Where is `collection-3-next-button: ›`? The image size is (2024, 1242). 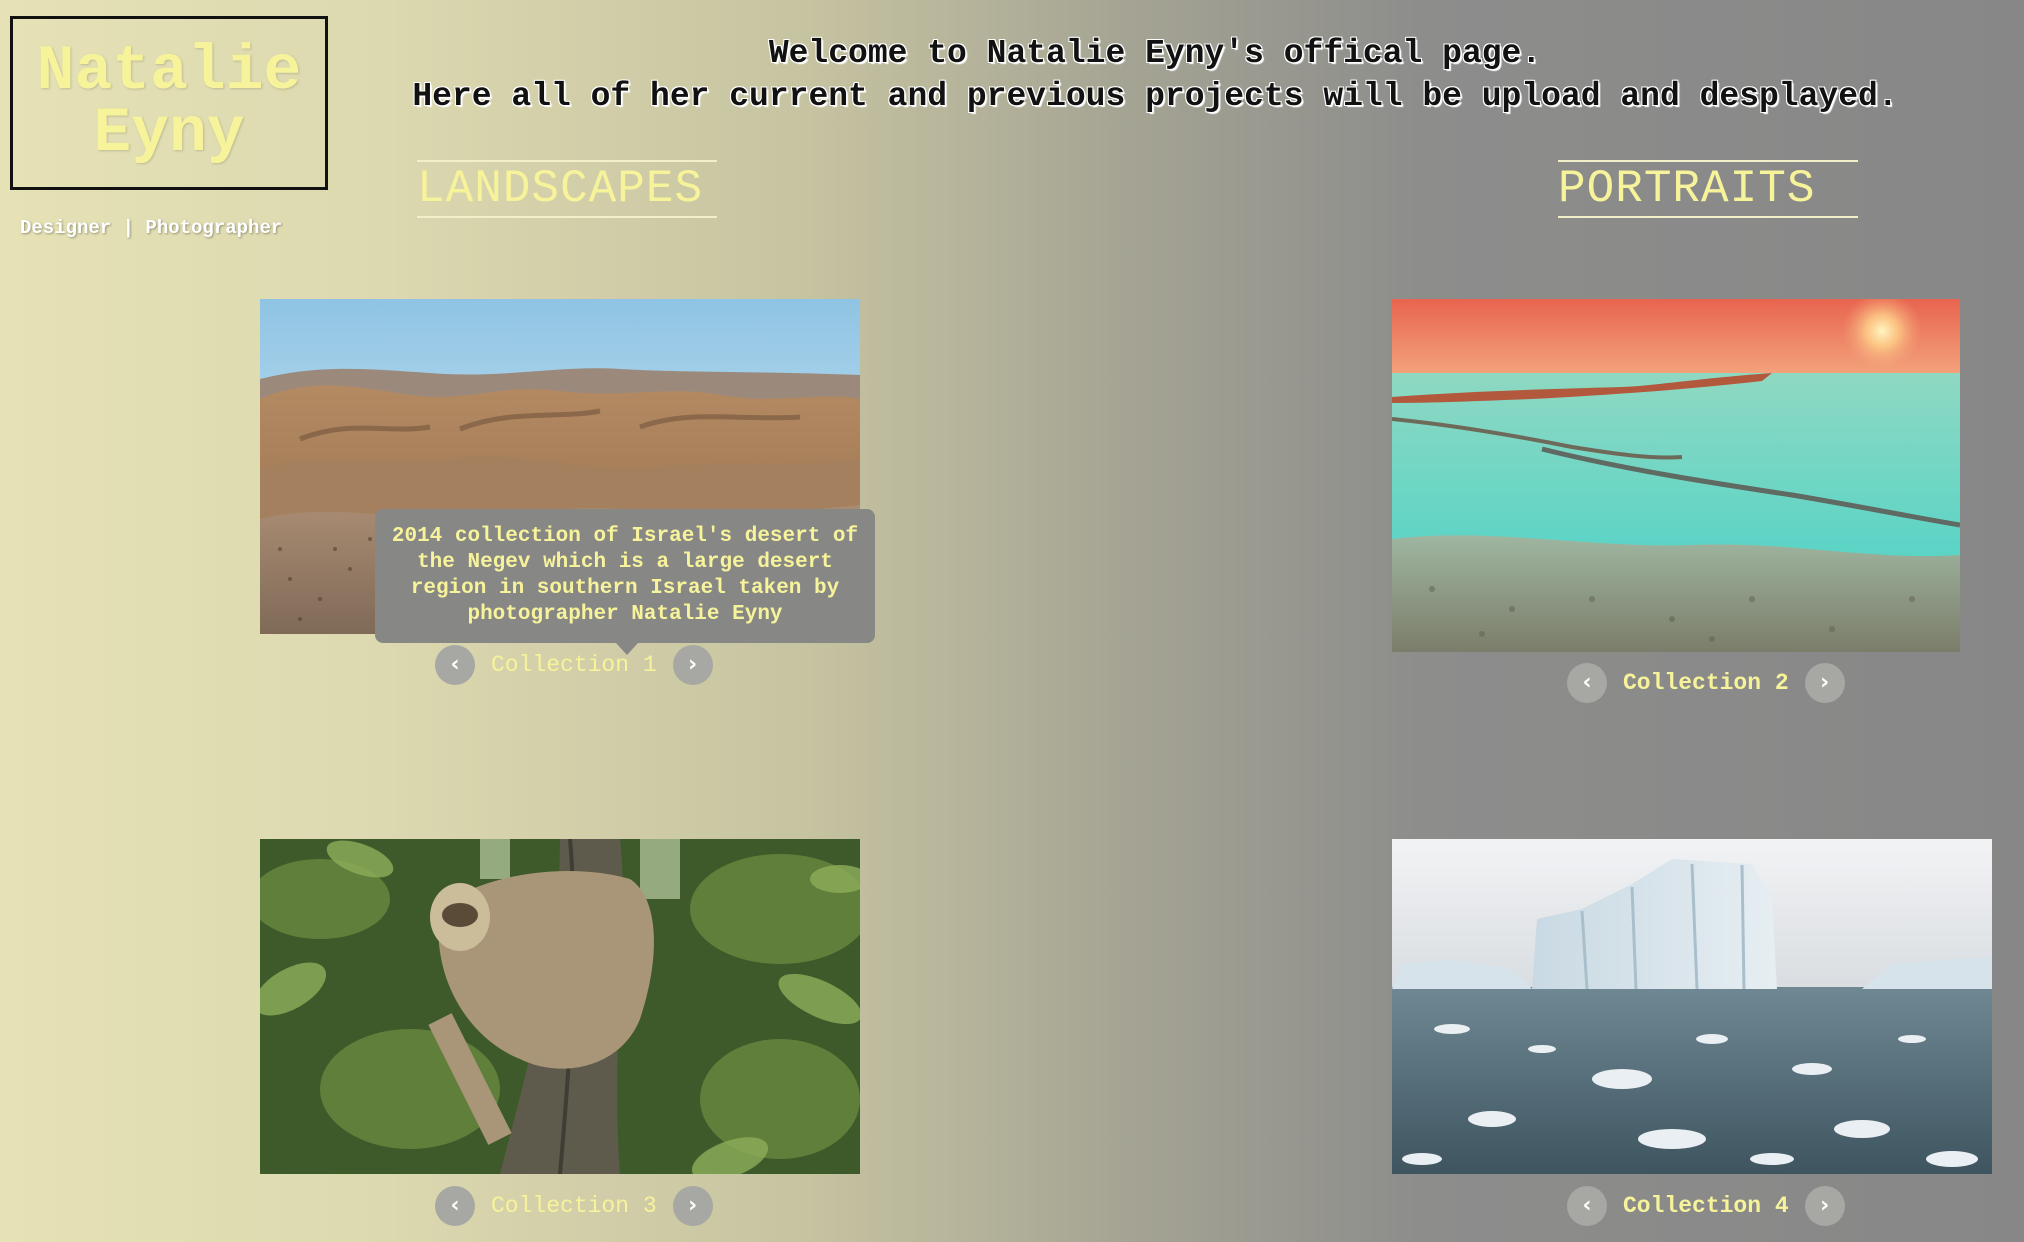
collection-3-next-button: › is located at coordinates (692, 1206).